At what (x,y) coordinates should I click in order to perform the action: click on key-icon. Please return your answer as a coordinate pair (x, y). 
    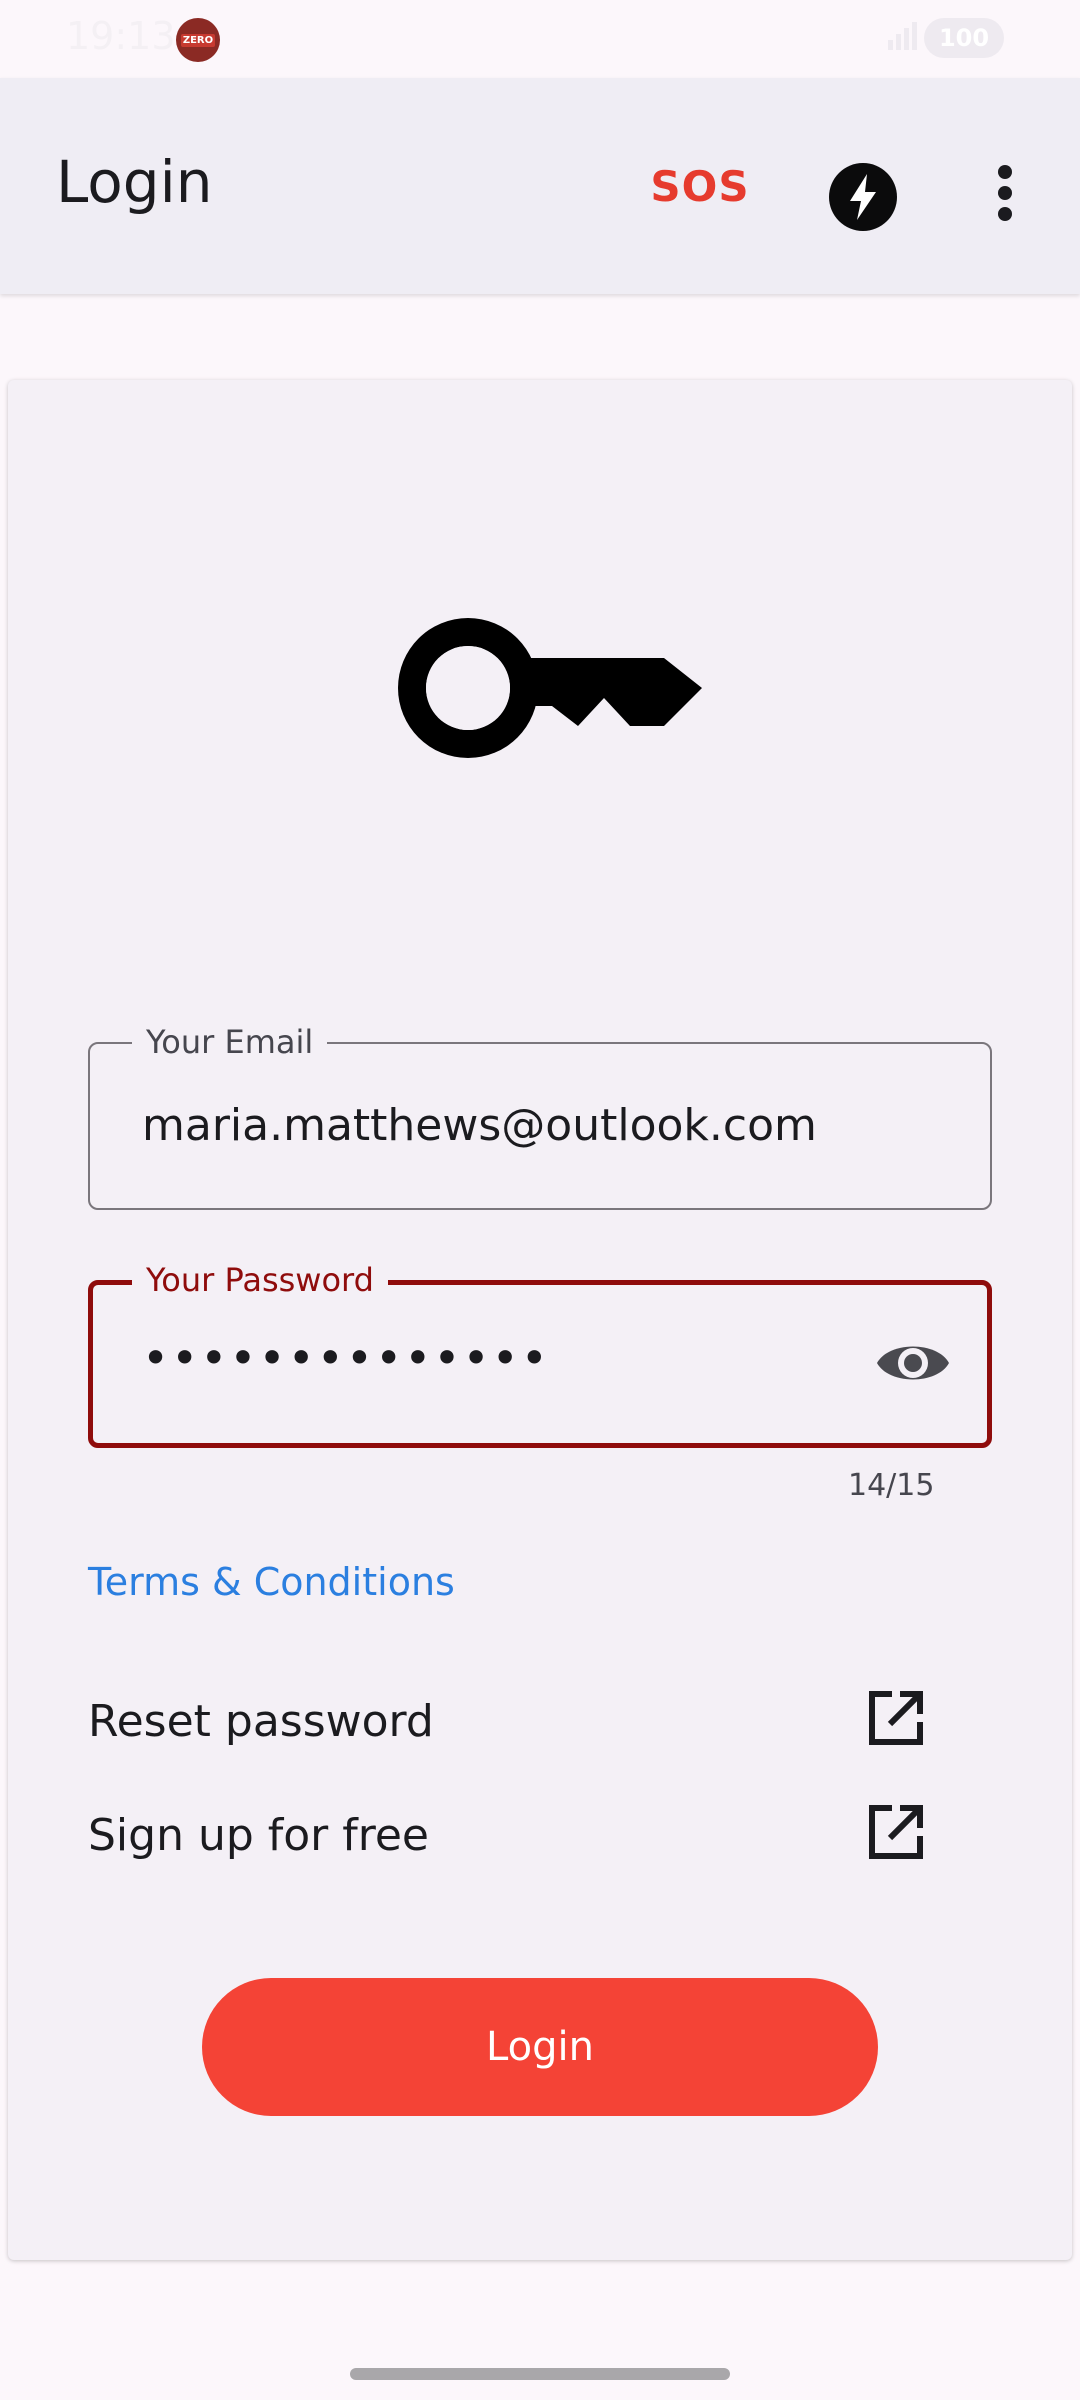
    Looking at the image, I should click on (550, 688).